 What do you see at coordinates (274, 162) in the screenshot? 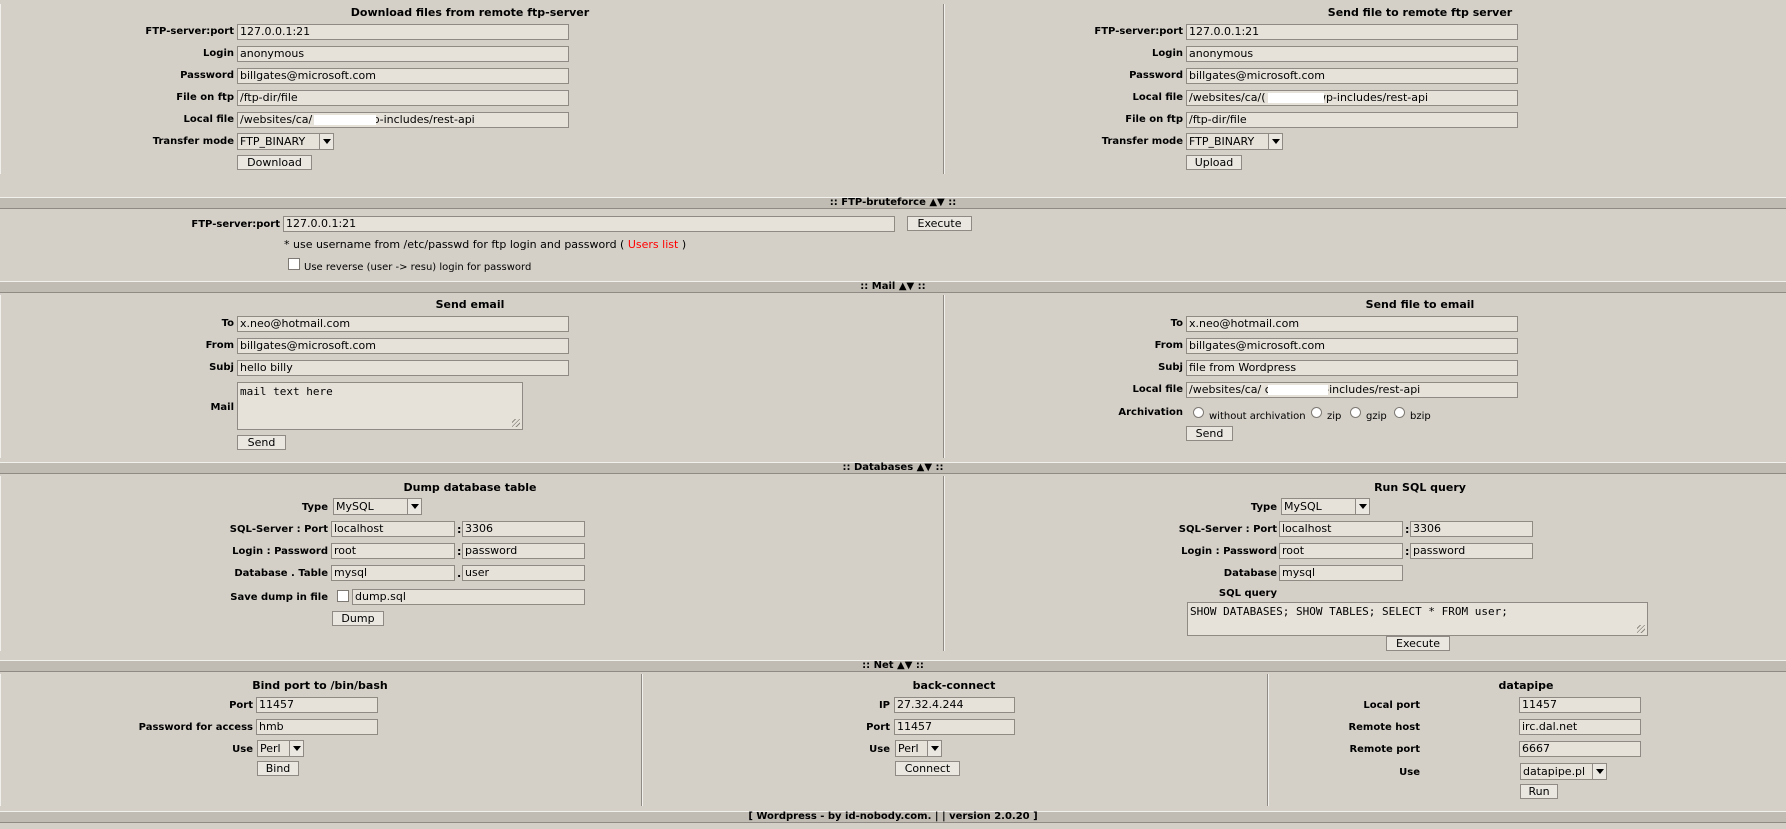
I see `download-button: Download` at bounding box center [274, 162].